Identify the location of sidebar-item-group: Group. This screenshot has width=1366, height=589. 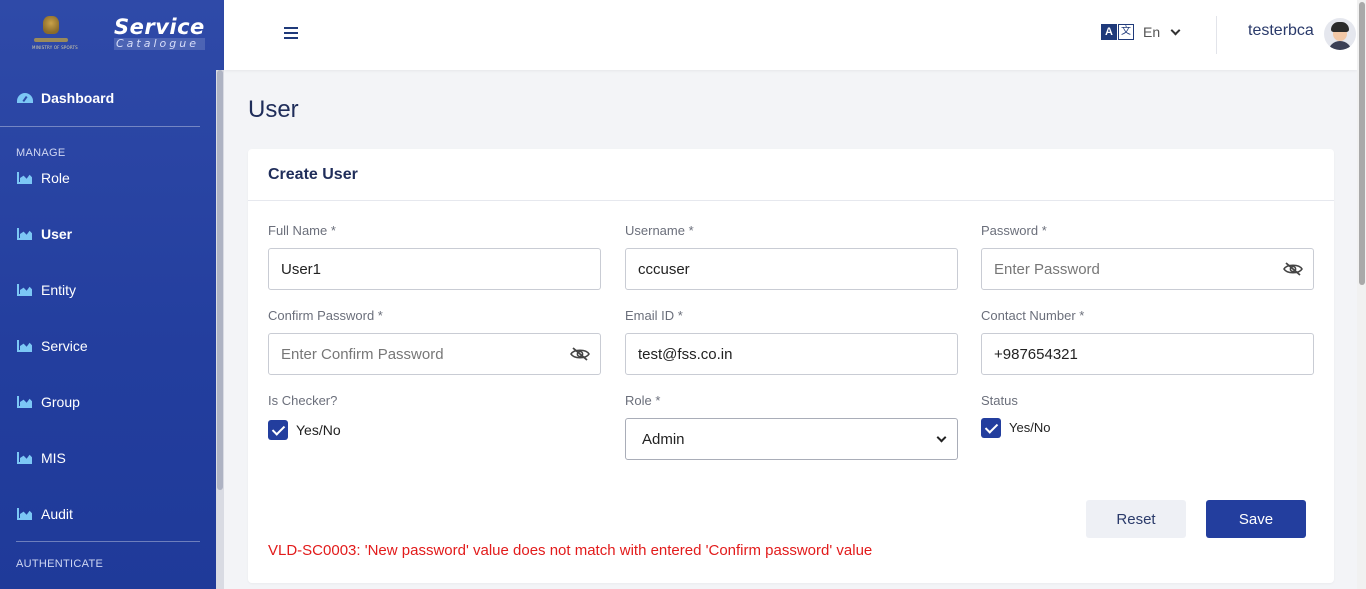
(108, 402).